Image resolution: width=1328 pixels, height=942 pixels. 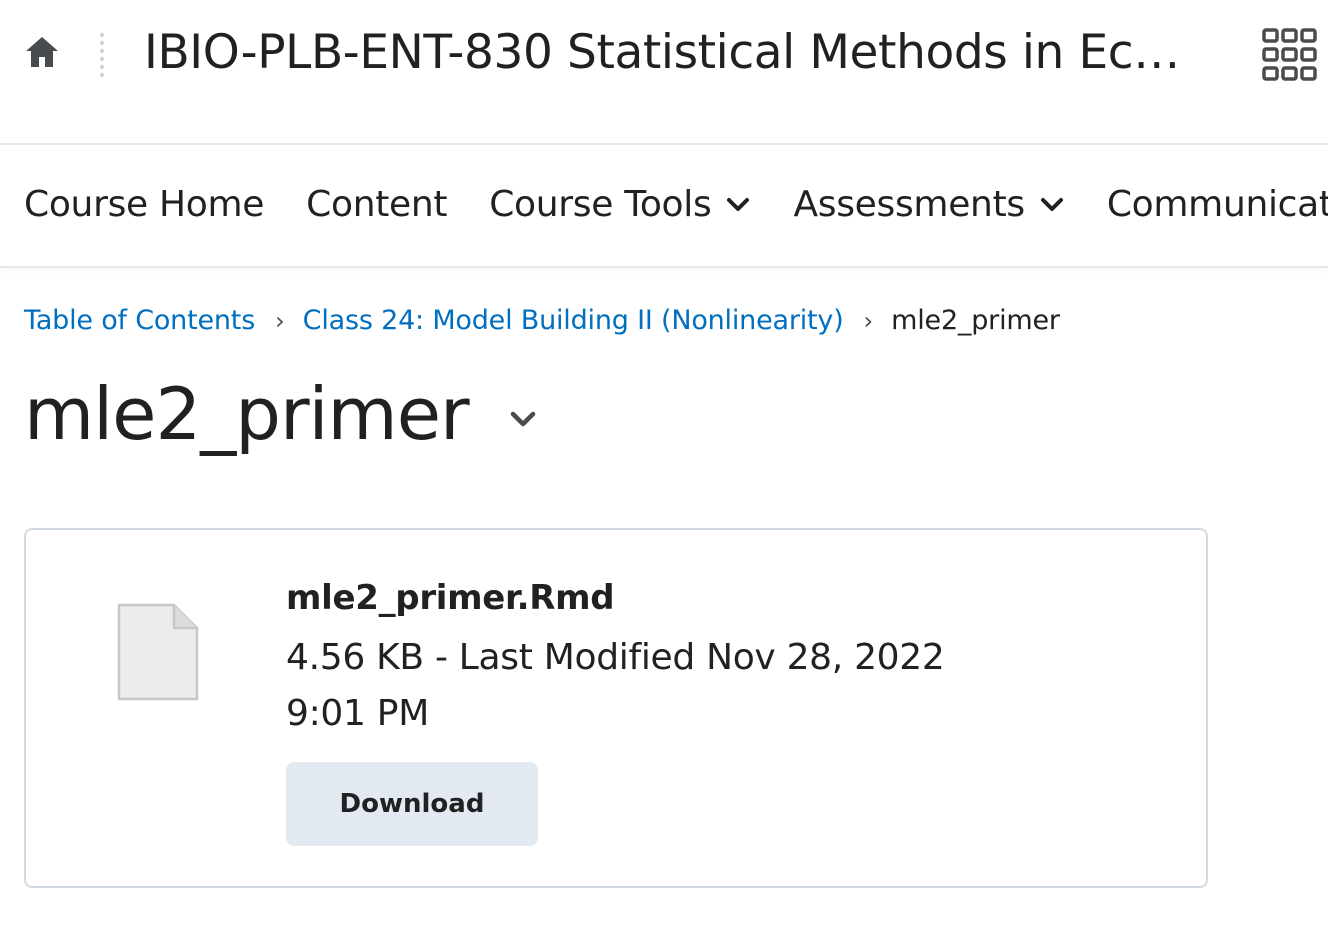 What do you see at coordinates (975, 320) in the screenshot?
I see `breadcrumb-current: mle2_primer` at bounding box center [975, 320].